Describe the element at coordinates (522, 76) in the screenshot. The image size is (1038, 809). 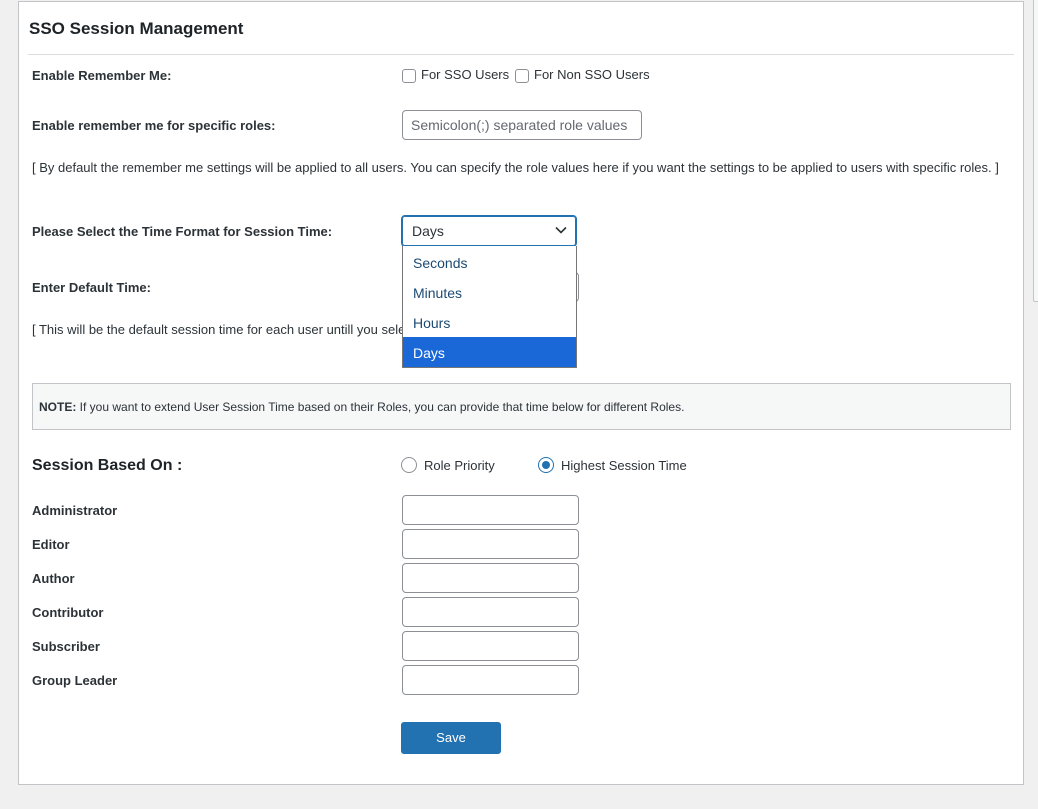
I see `non-sso-users-checkbox` at that location.